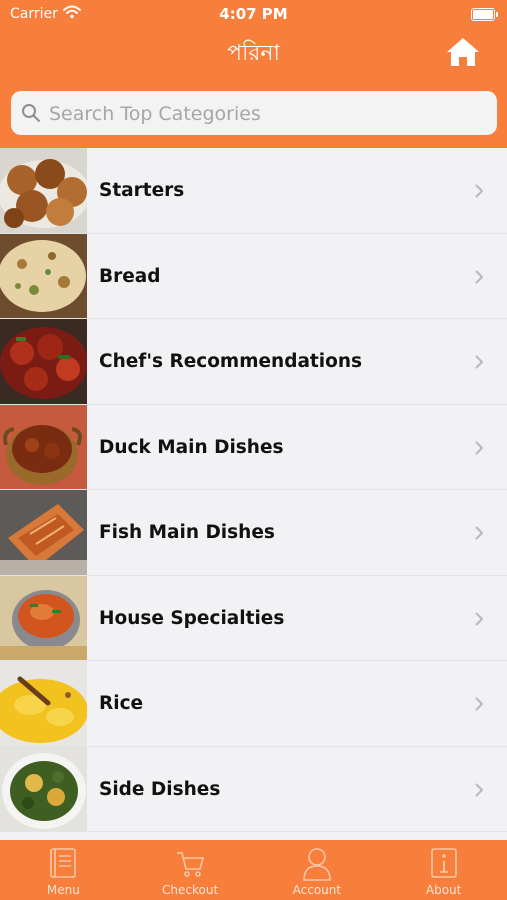  I want to click on category-row-duck-main-dishes: Duck Main Dishes, so click(253, 447).